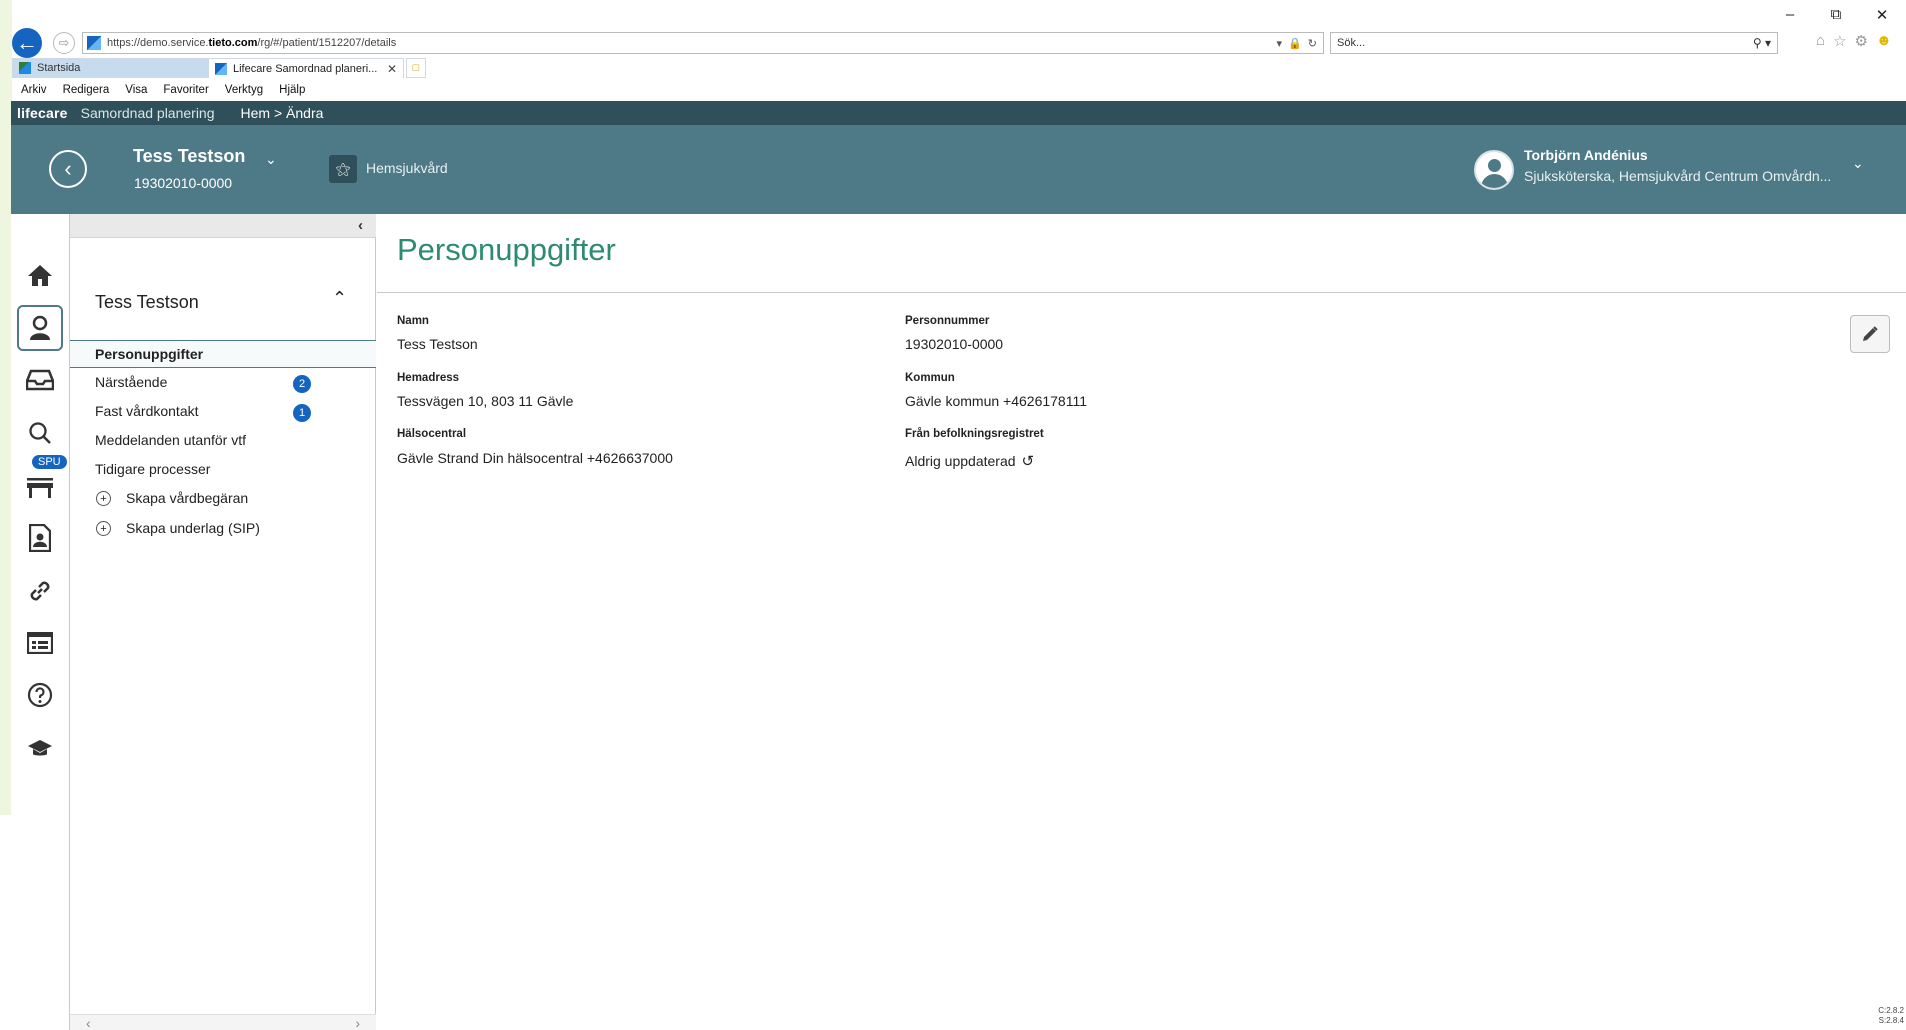 The height and width of the screenshot is (1030, 1906). I want to click on breadcrumb: Hem > Ändra, so click(282, 113).